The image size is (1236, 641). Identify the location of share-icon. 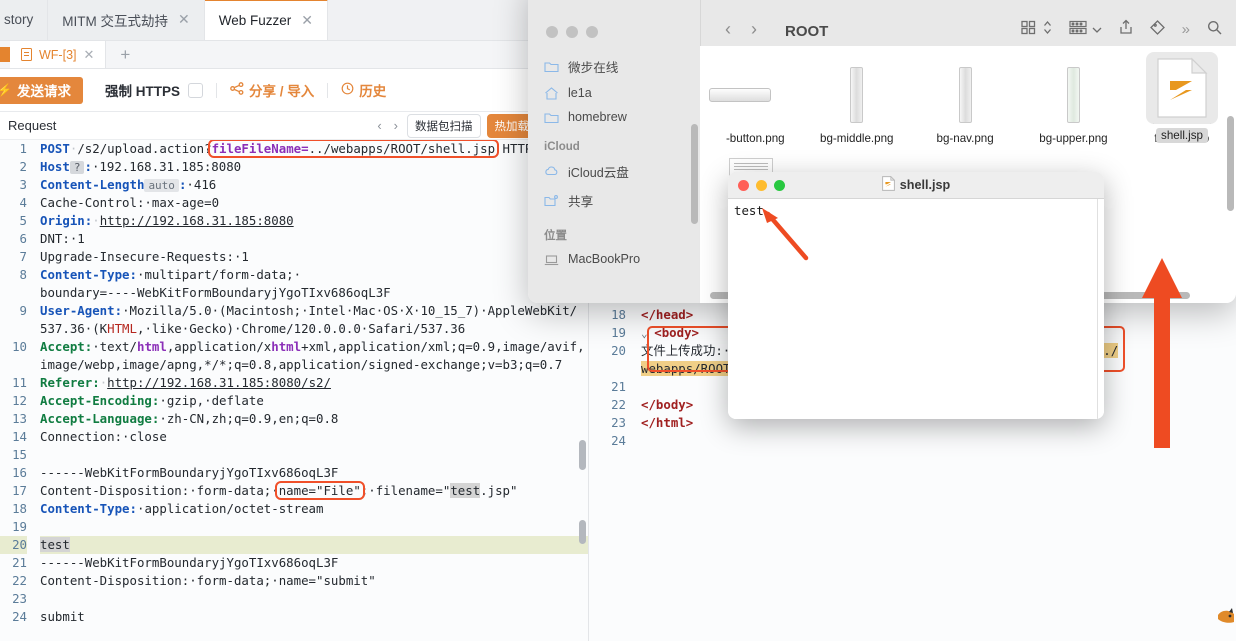
(1126, 29).